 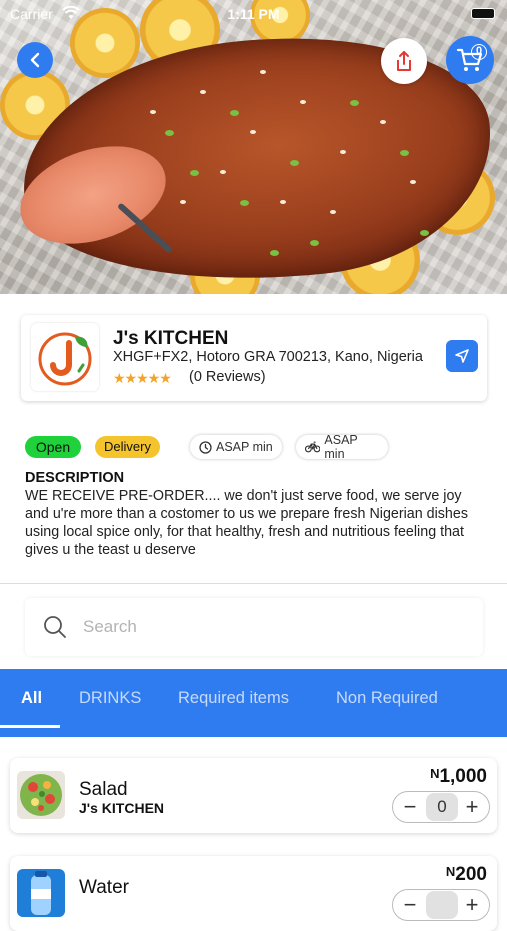 I want to click on reviews-count: (0 Reviews), so click(x=227, y=377).